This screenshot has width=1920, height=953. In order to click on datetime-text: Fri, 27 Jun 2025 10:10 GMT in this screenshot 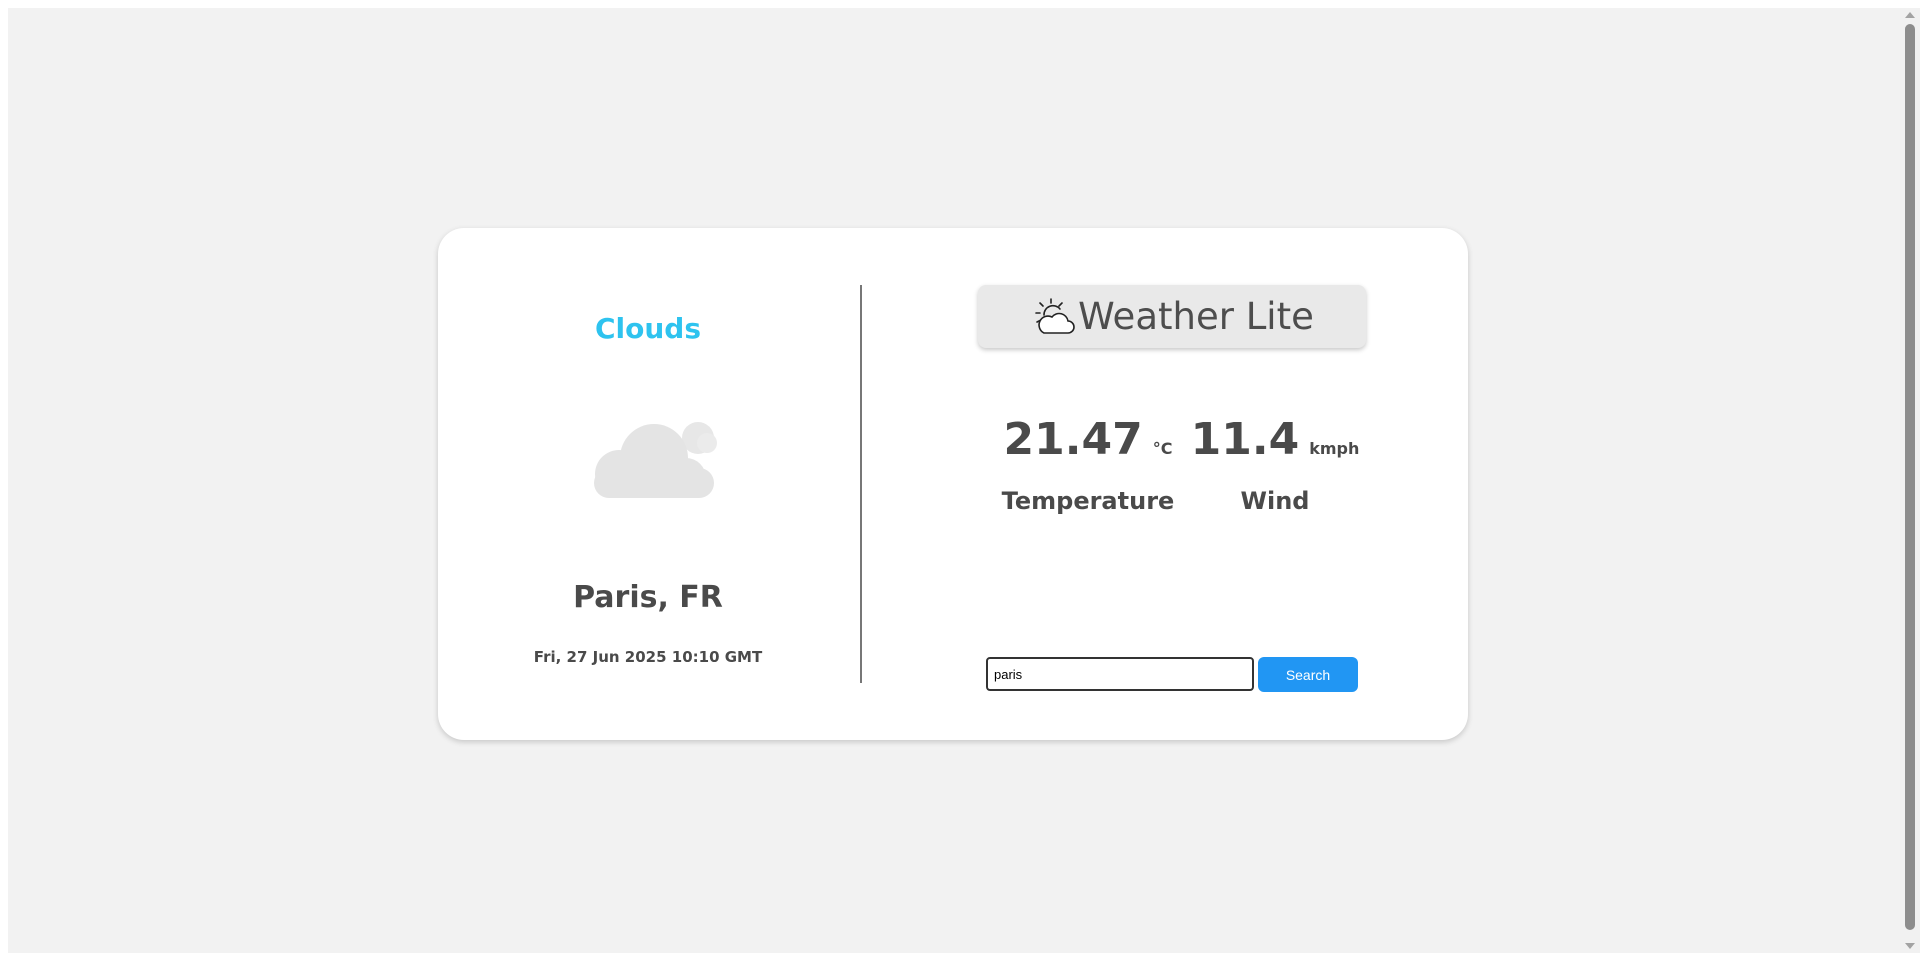, I will do `click(648, 657)`.